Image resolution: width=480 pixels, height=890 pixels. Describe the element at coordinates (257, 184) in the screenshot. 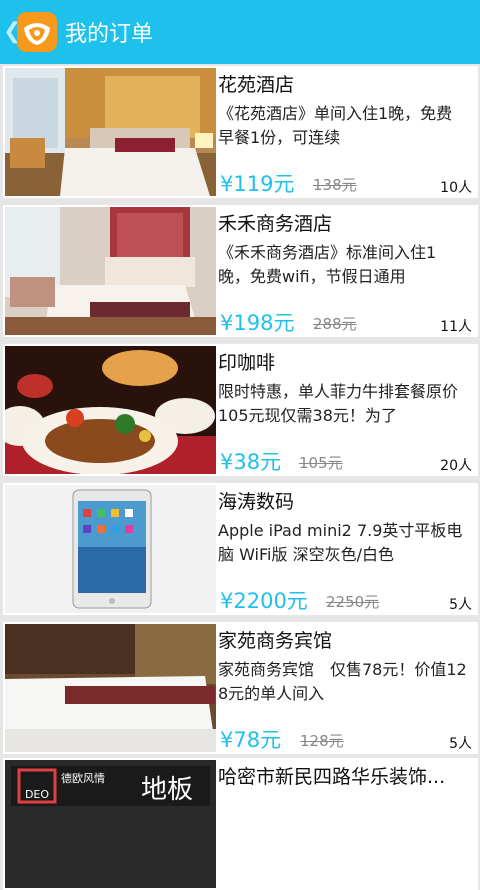

I see `order-price: ¥119元` at that location.